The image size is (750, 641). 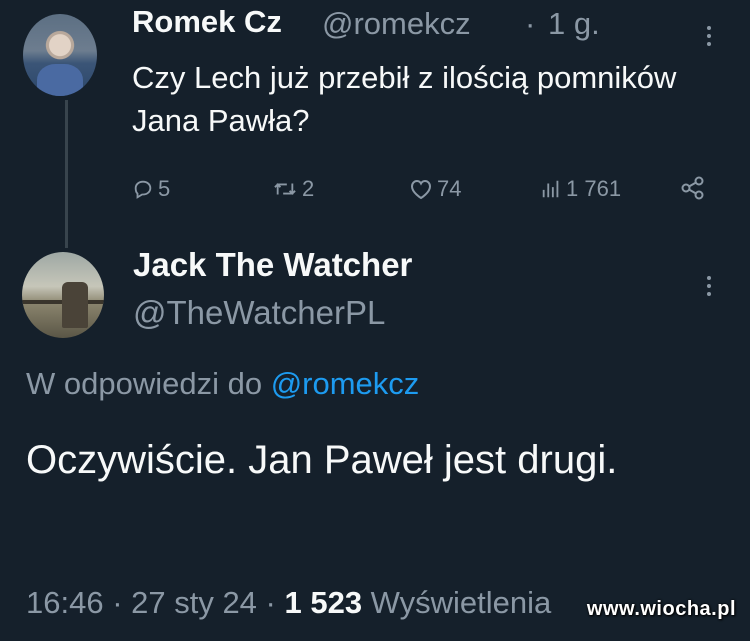 What do you see at coordinates (435, 189) in the screenshot?
I see `like-button: 74` at bounding box center [435, 189].